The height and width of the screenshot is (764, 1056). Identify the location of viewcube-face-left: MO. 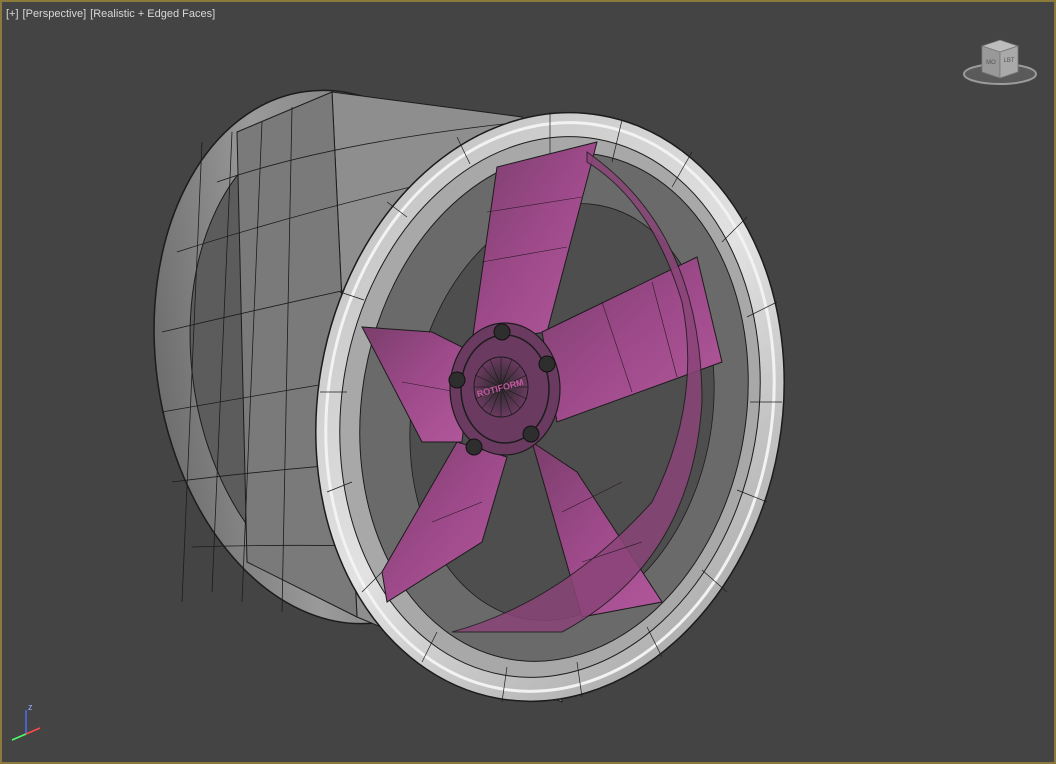
(991, 63).